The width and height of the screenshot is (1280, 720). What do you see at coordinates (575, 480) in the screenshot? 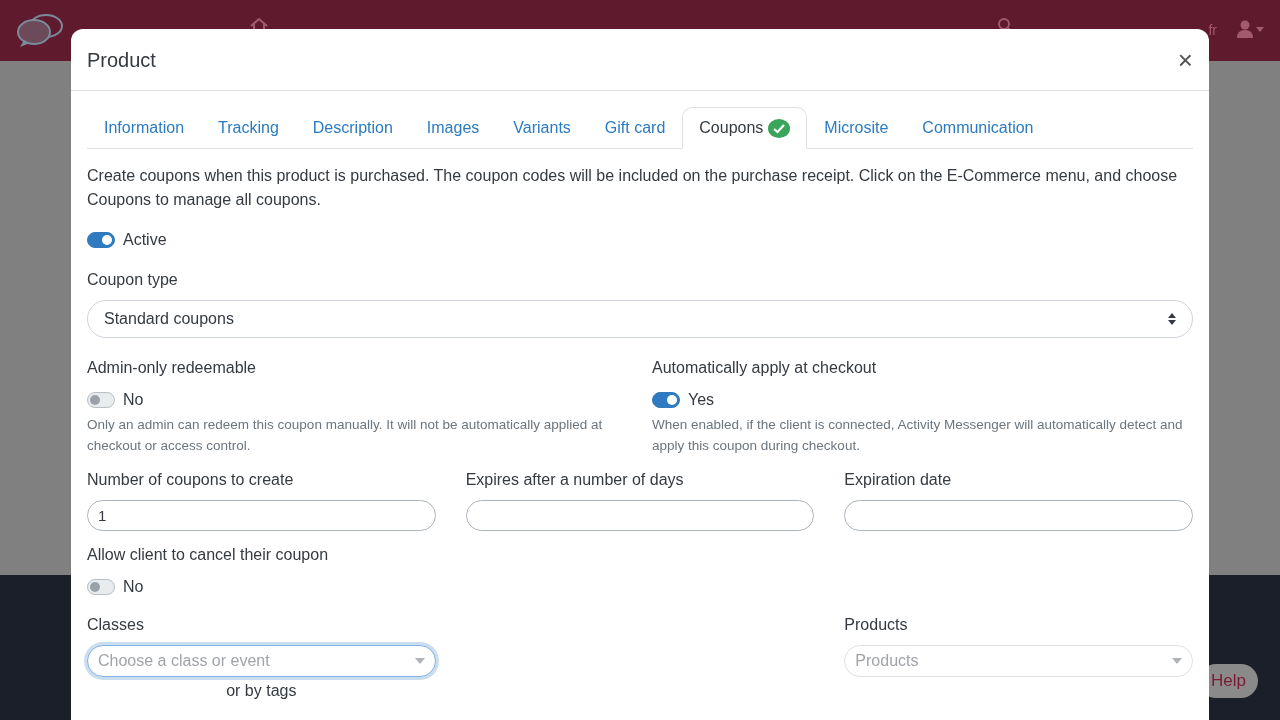
I see `field-label: Expires after a number of days` at bounding box center [575, 480].